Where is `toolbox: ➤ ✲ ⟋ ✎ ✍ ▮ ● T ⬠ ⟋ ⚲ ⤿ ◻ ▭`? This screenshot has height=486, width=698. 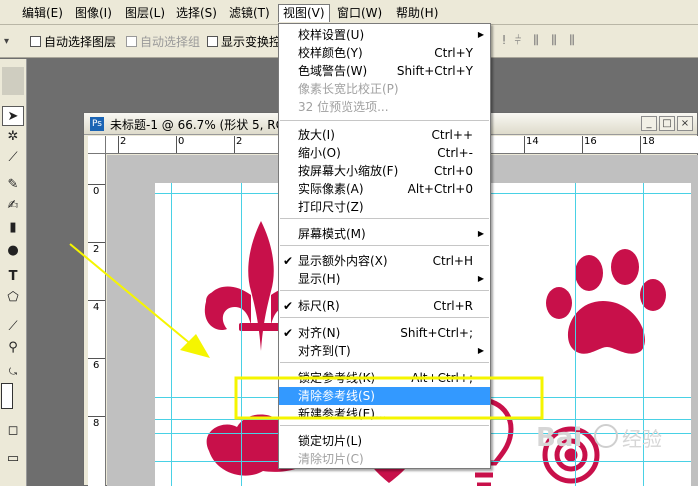
toolbox: ➤ ✲ ⟋ ✎ ✍ ▮ ● T ⬠ ⟋ ⚲ ⤿ ◻ ▭ is located at coordinates (13, 272).